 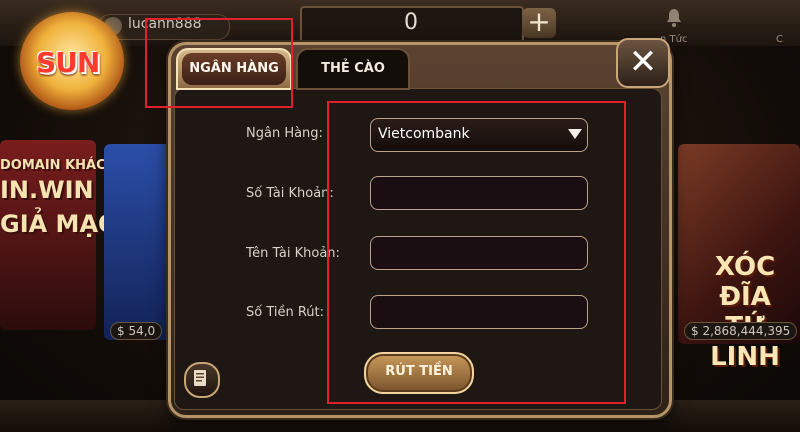 What do you see at coordinates (142, 331) in the screenshot?
I see `jackpot-left-value: 54,0` at bounding box center [142, 331].